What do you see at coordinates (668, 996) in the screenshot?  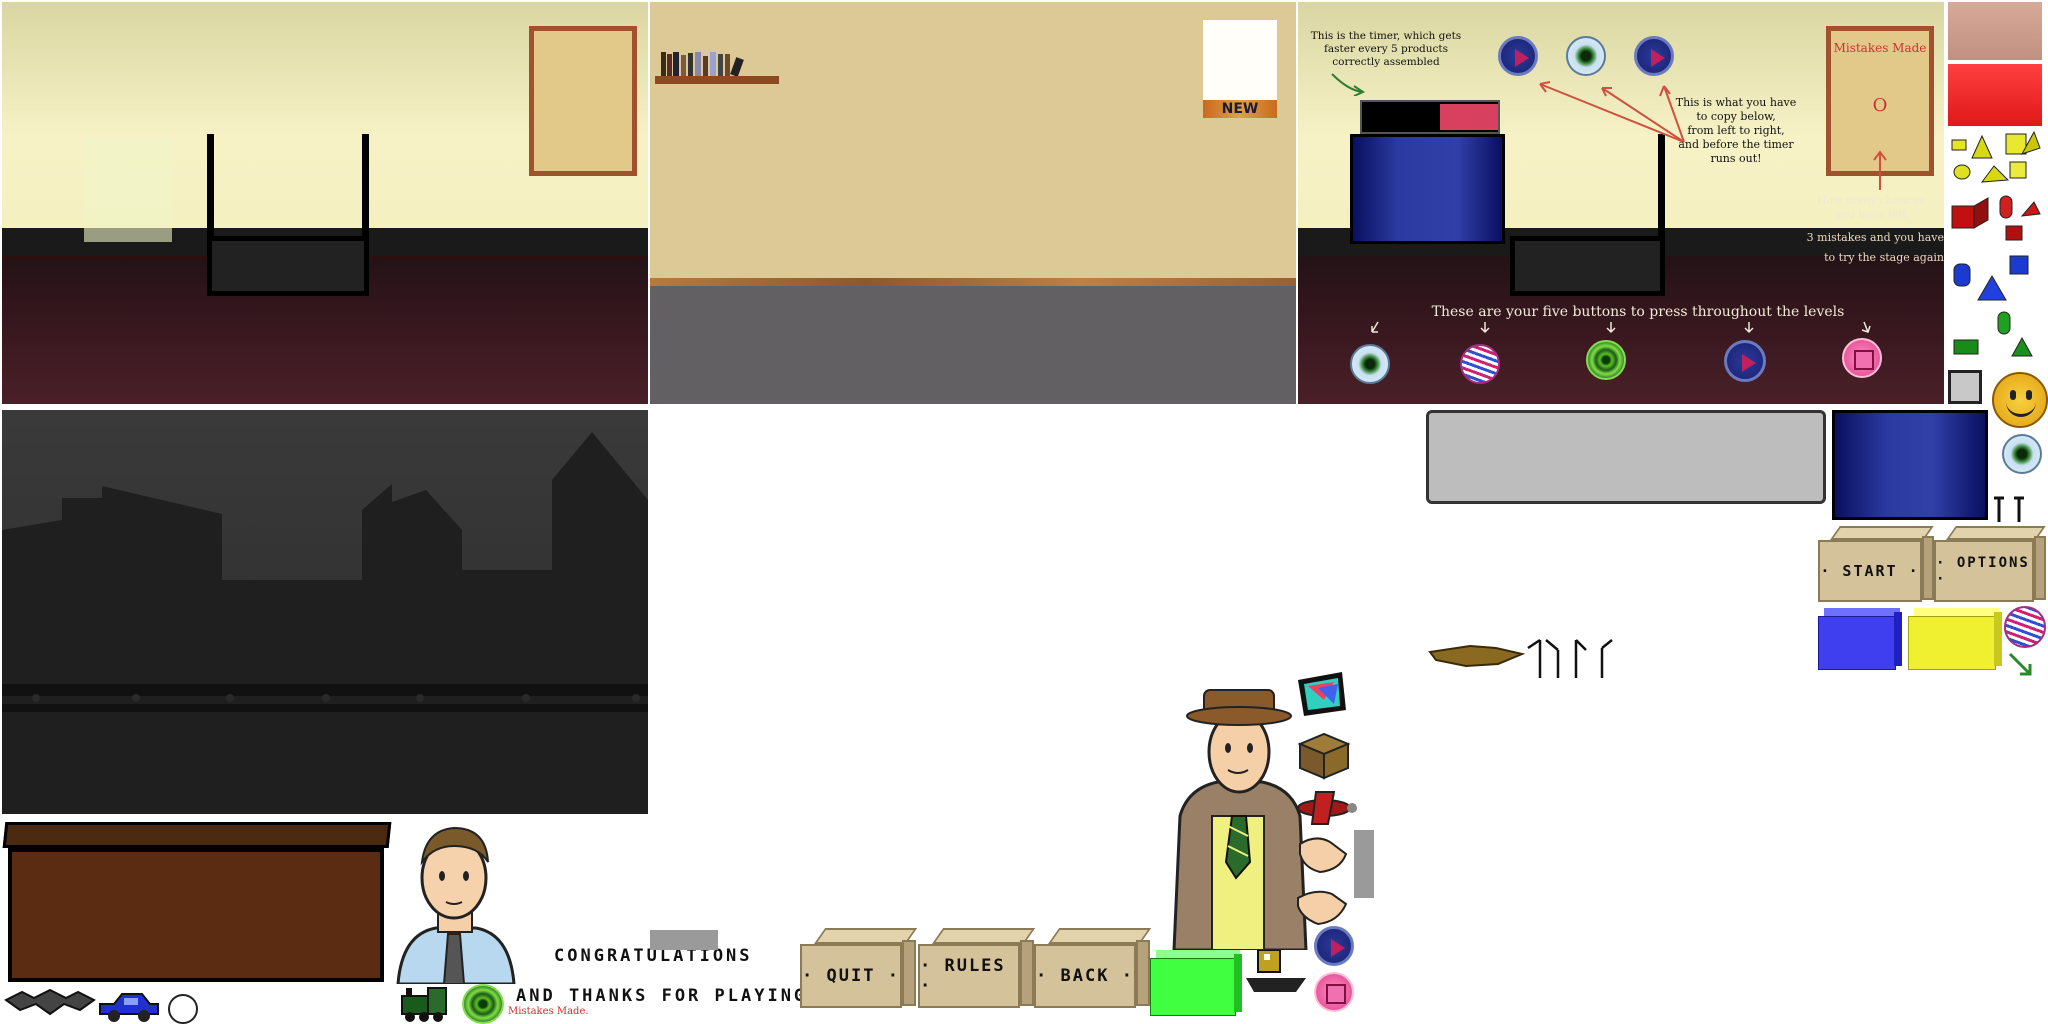 I see `thanks-text: AND THANKS FOR PLAYING!` at bounding box center [668, 996].